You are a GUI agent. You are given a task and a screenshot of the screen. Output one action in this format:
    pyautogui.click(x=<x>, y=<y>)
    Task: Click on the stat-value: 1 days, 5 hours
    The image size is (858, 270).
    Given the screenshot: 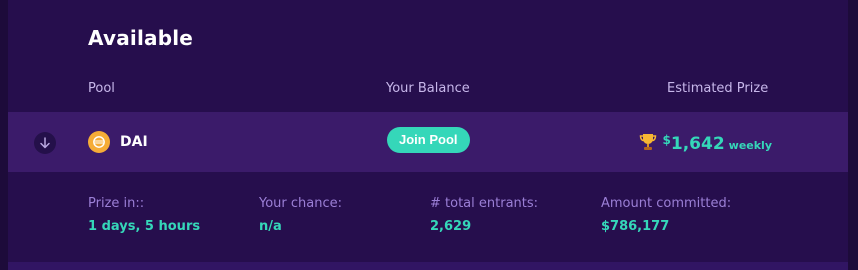 What is the action you would take?
    pyautogui.click(x=144, y=226)
    